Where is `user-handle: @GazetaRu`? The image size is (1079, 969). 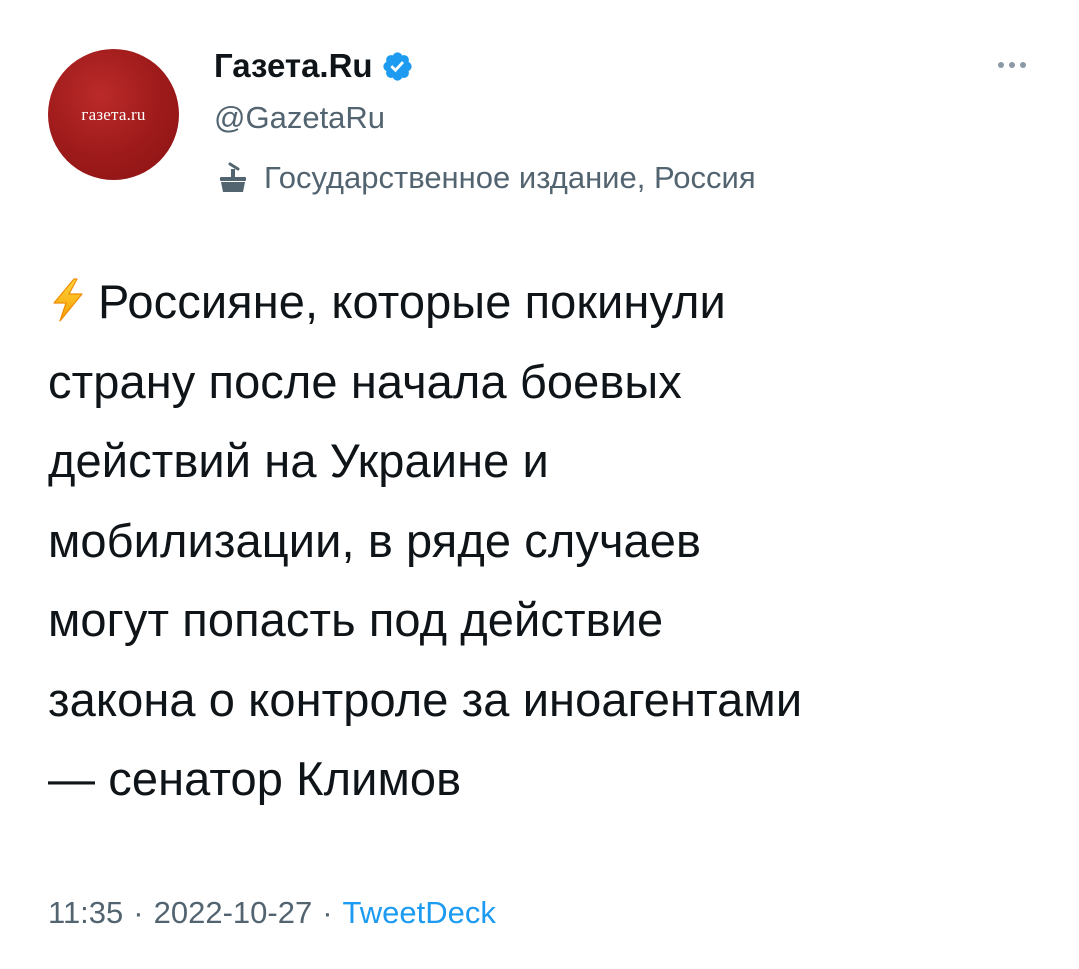 user-handle: @GazetaRu is located at coordinates (299, 118).